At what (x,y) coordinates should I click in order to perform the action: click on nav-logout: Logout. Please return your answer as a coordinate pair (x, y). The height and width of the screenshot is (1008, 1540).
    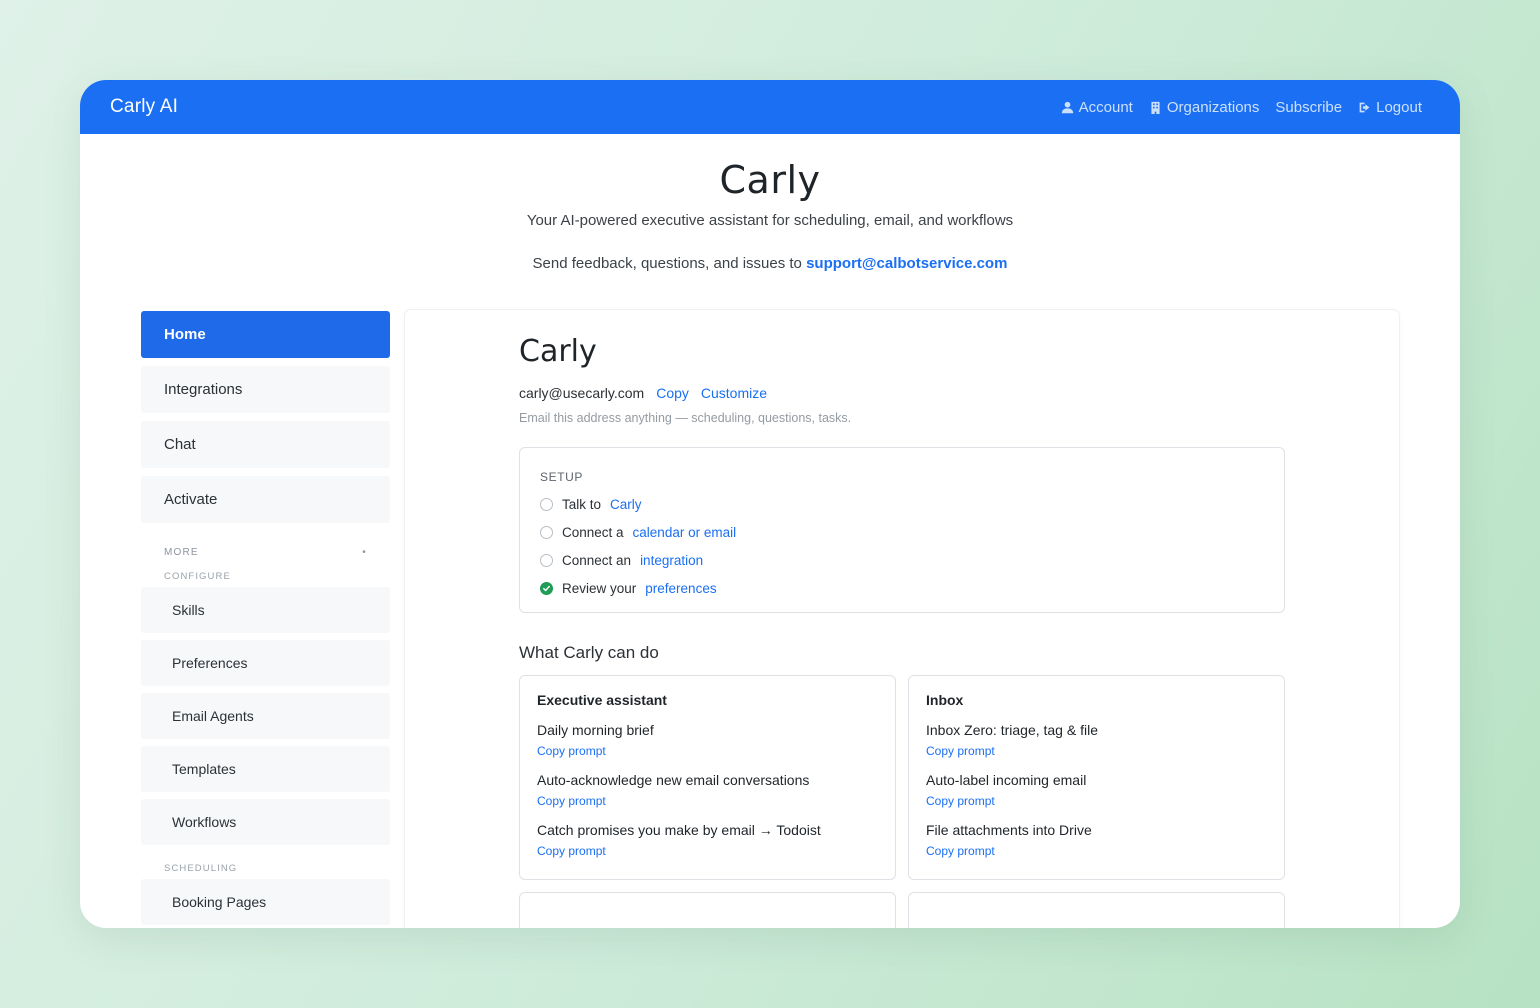
    Looking at the image, I should click on (1390, 107).